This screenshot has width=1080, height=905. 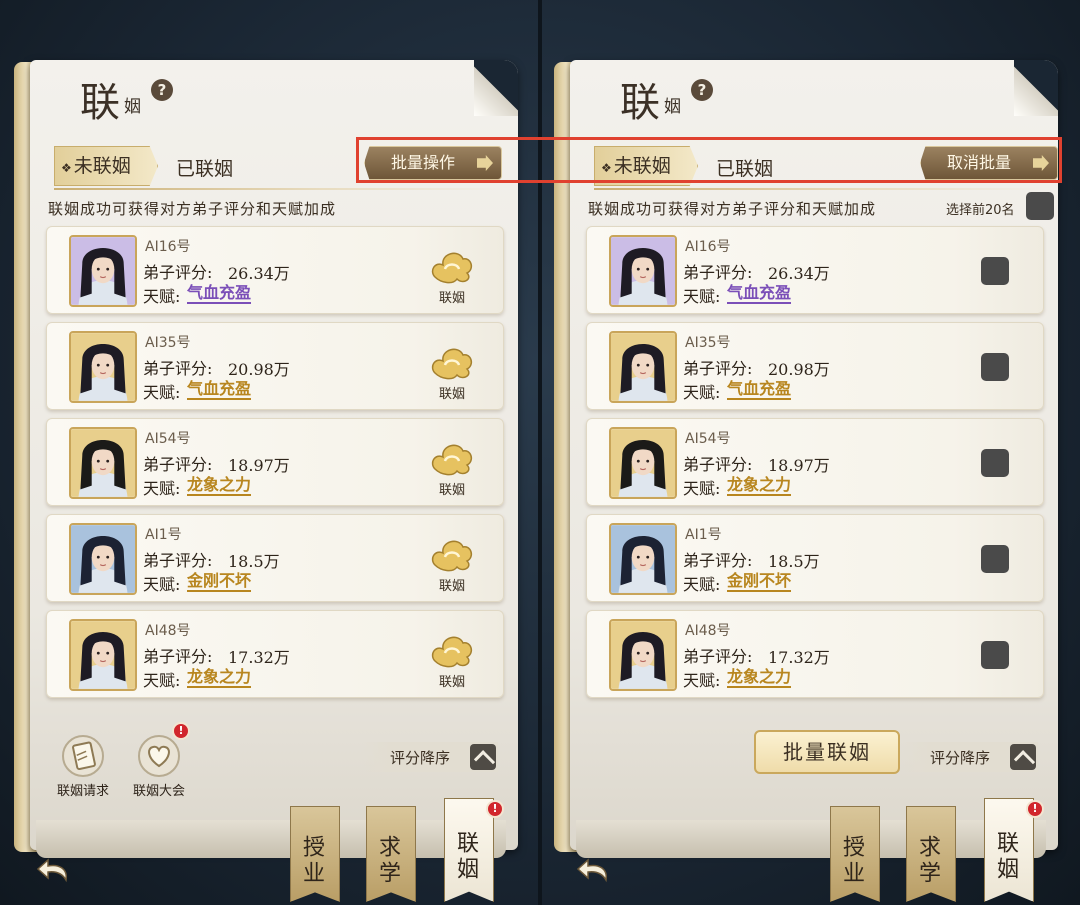 What do you see at coordinates (815, 270) in the screenshot?
I see `list-item: AI16号 弟子评分: 26.34万 天赋: 气血充盈` at bounding box center [815, 270].